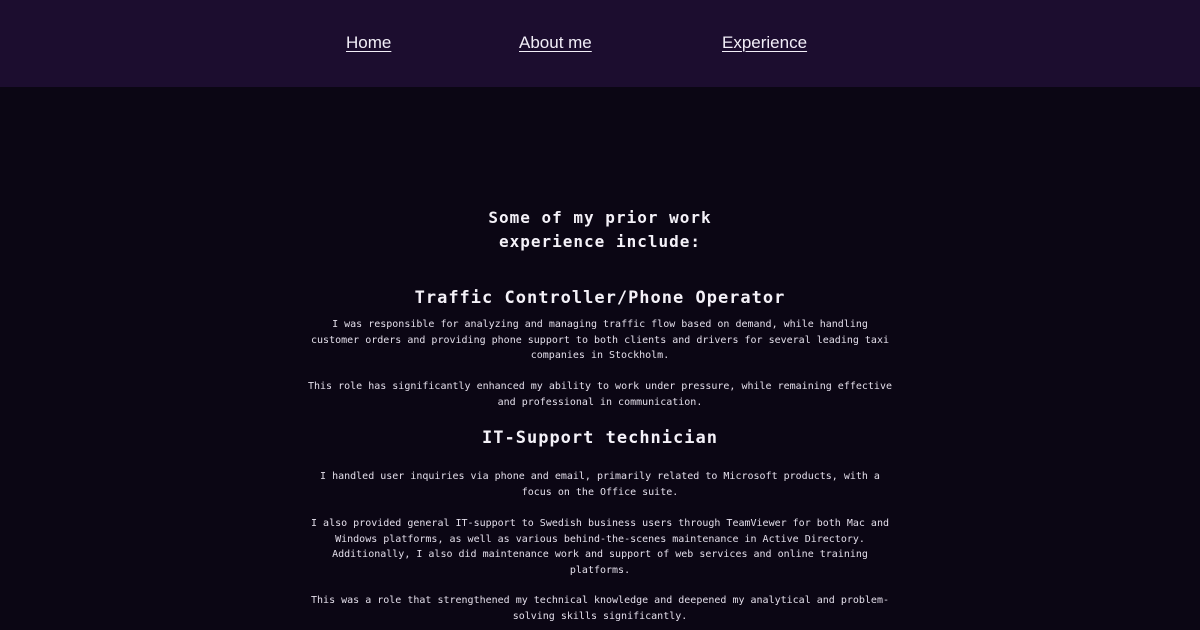  I want to click on nav-link-about-me: About me, so click(555, 43).